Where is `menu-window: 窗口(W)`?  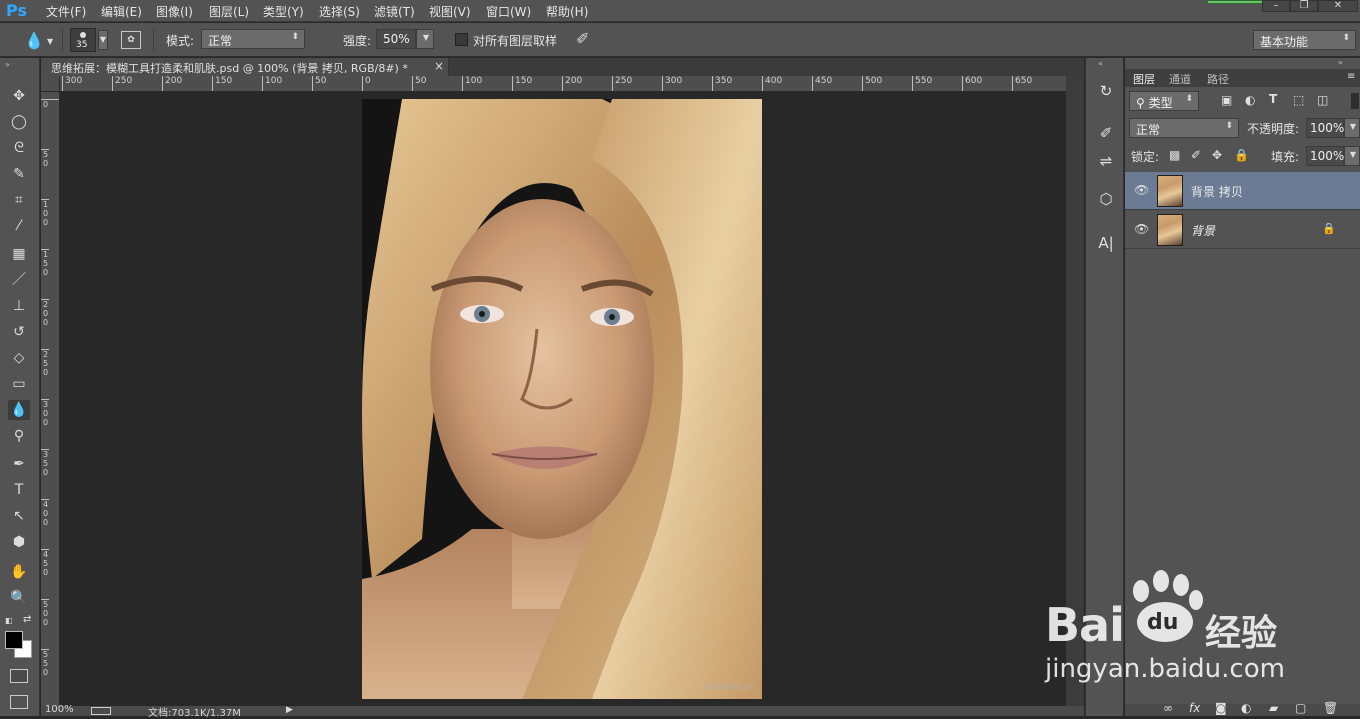
menu-window: 窗口(W) is located at coordinates (508, 11).